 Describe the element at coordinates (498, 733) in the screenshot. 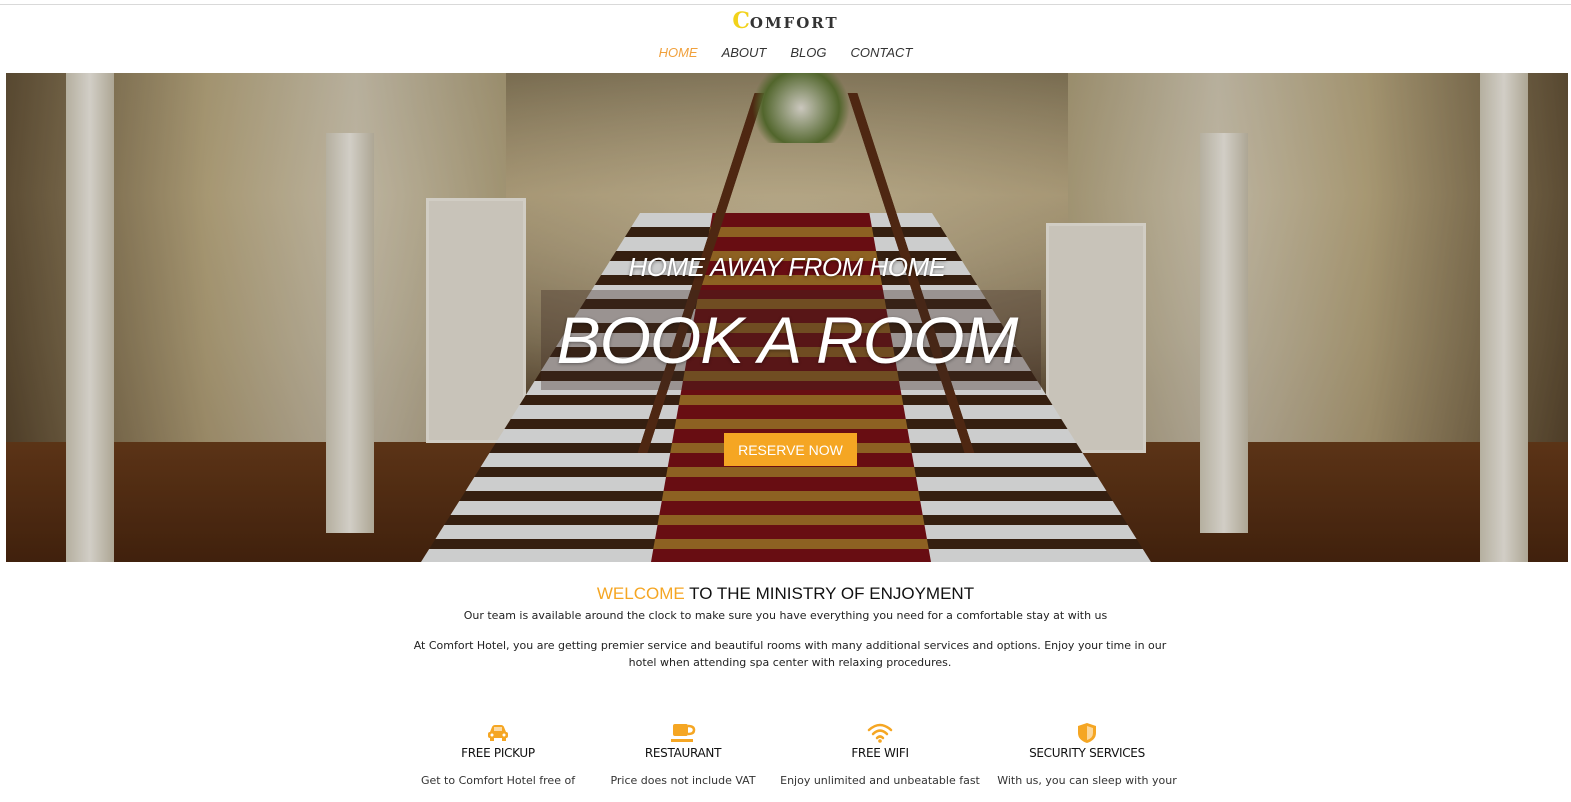

I see `car-icon` at that location.